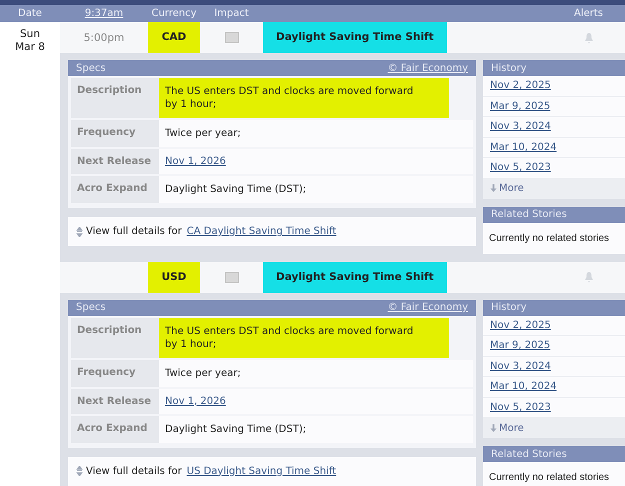 The image size is (625, 486). Describe the element at coordinates (104, 38) in the screenshot. I see `event-time: 5:00pm` at that location.